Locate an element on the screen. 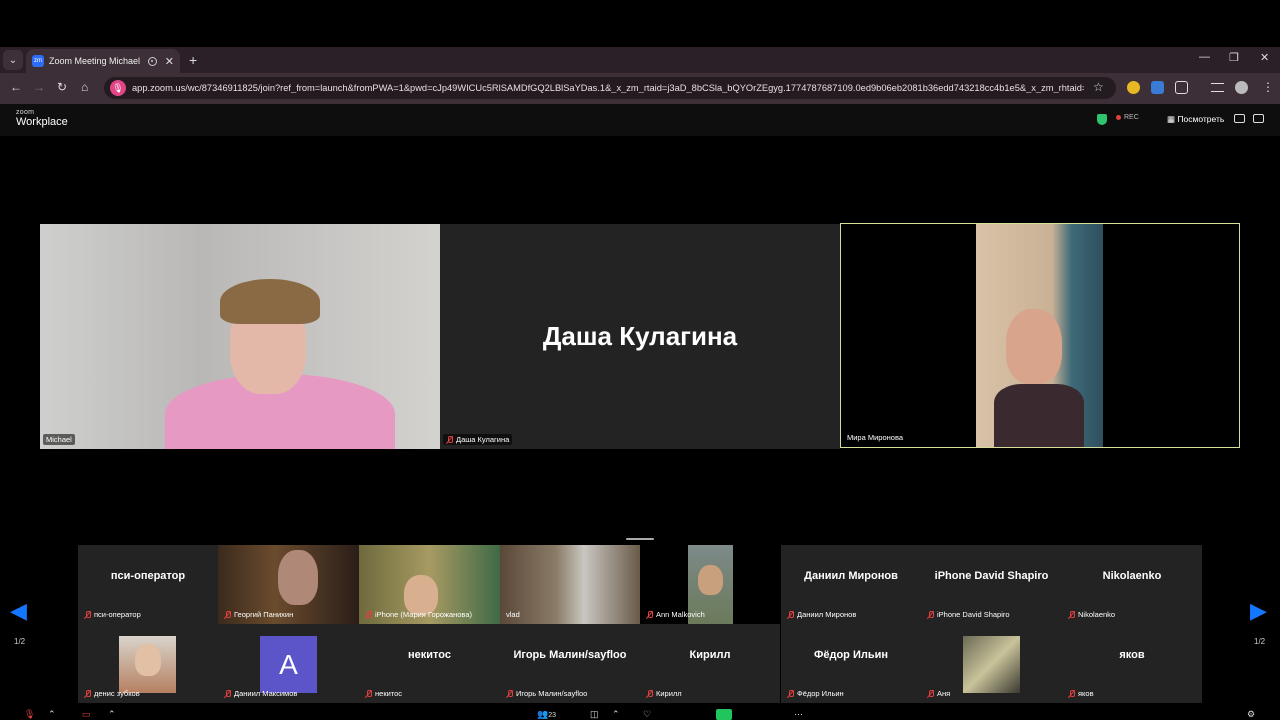 This screenshot has height=720, width=1280. participant-name-label: Даниил Максимов is located at coordinates (260, 693).